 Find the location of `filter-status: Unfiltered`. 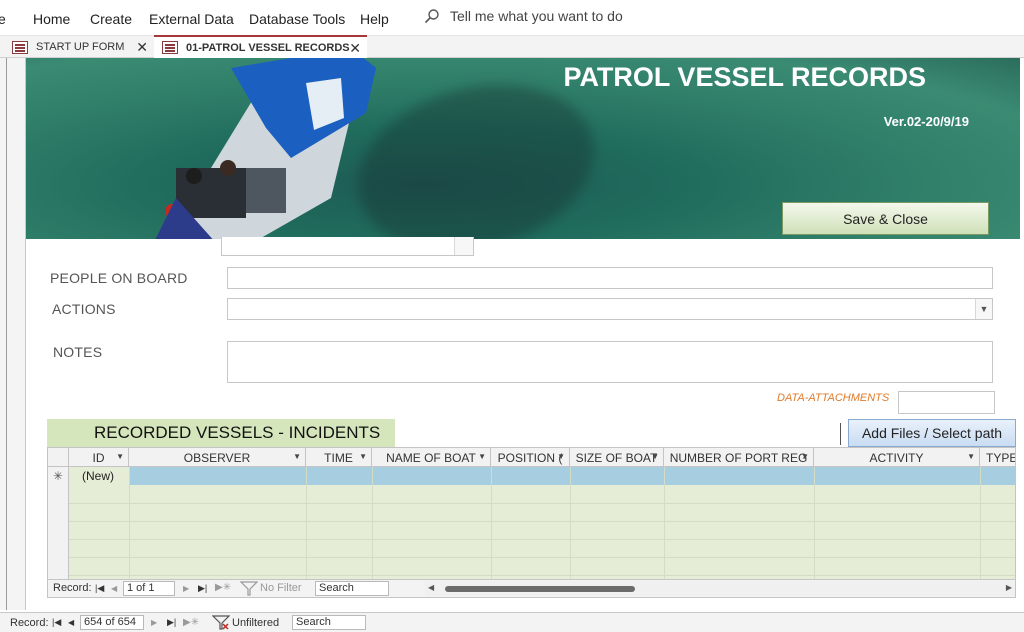

filter-status: Unfiltered is located at coordinates (255, 623).